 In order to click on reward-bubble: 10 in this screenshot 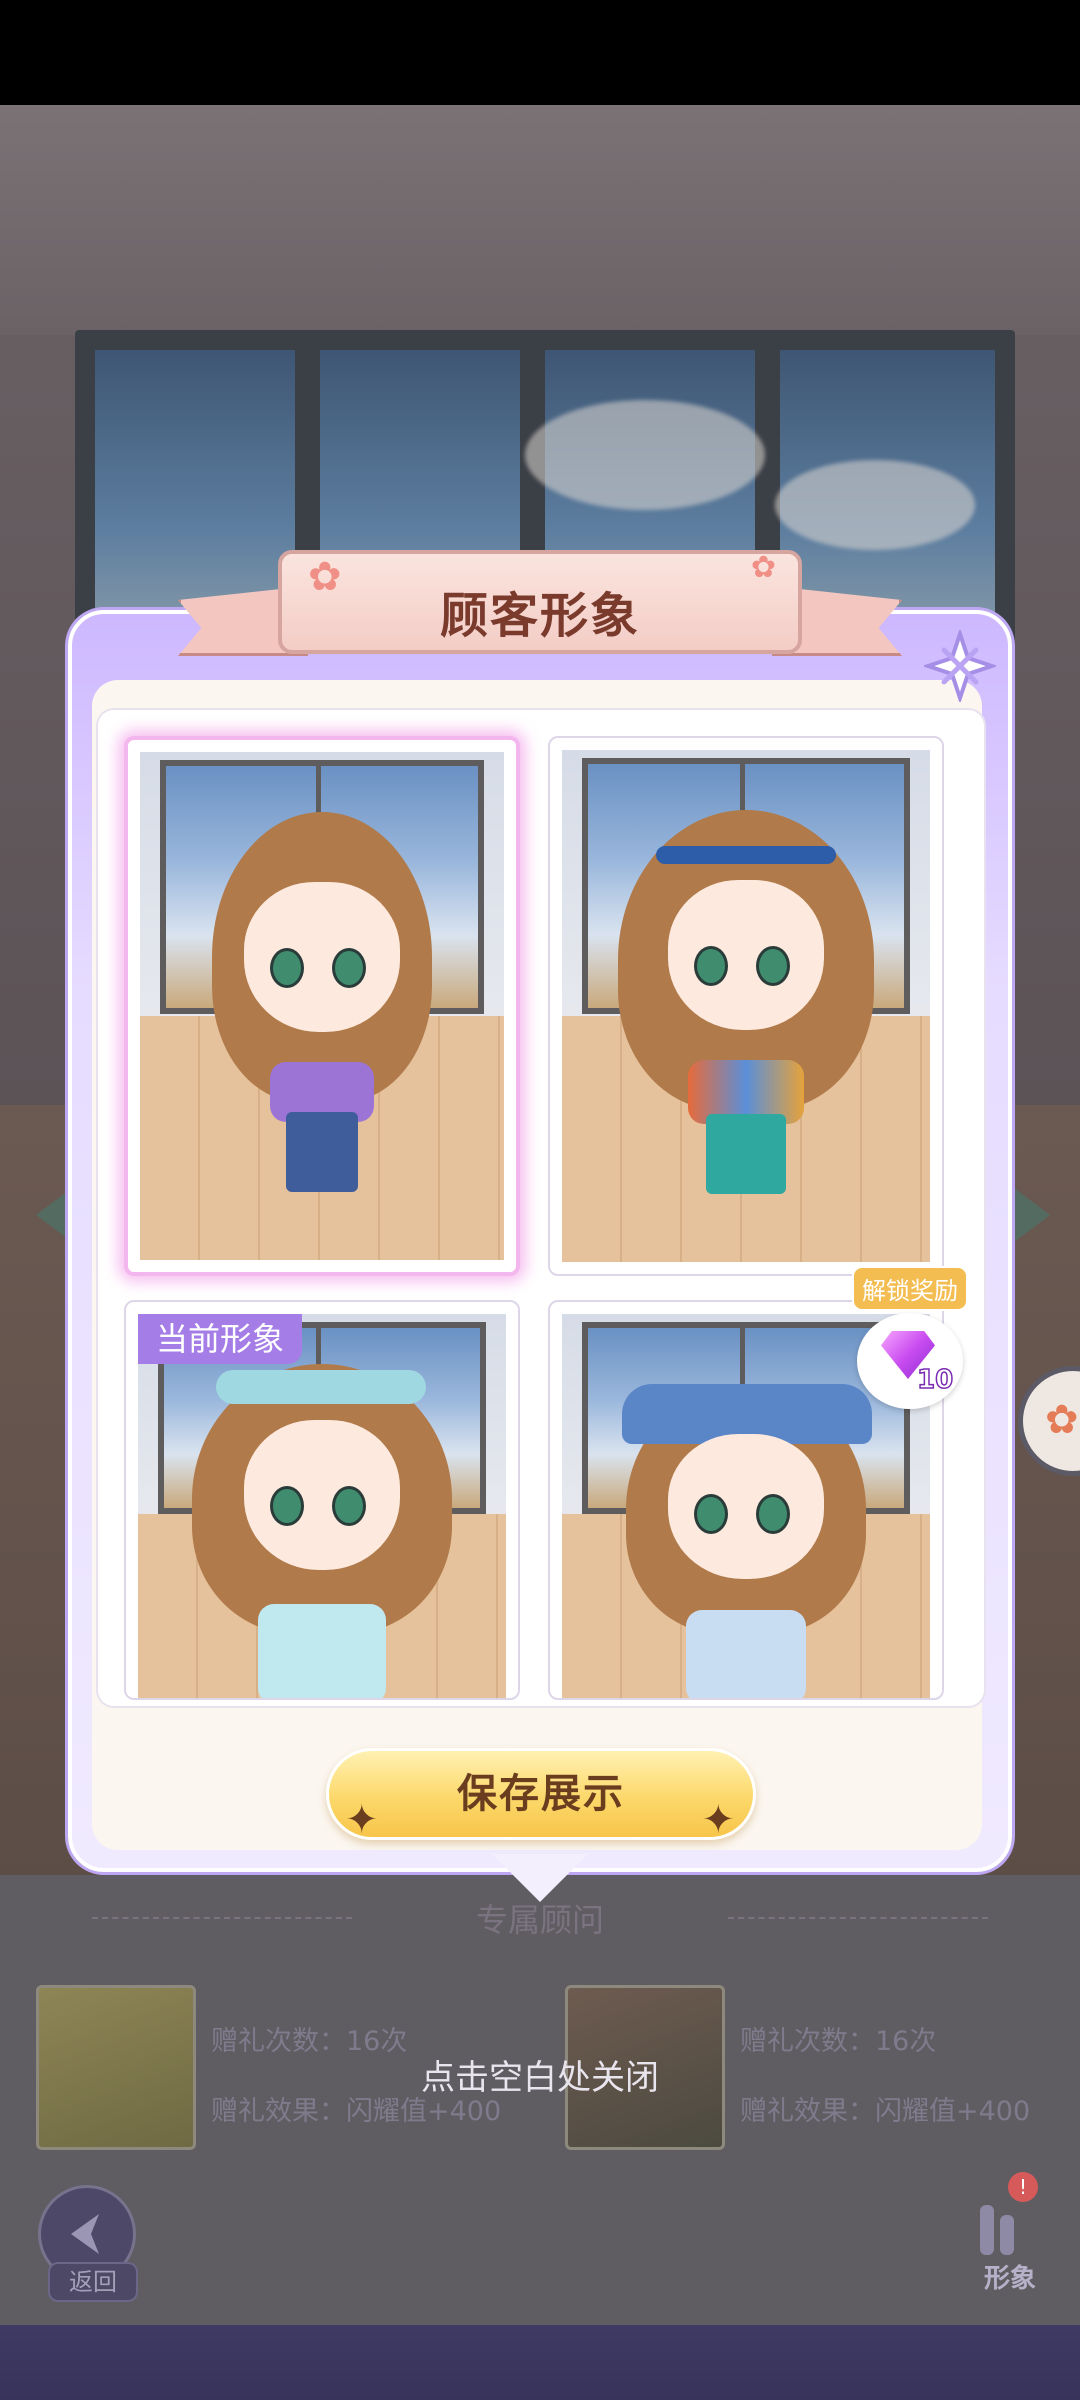, I will do `click(910, 1361)`.